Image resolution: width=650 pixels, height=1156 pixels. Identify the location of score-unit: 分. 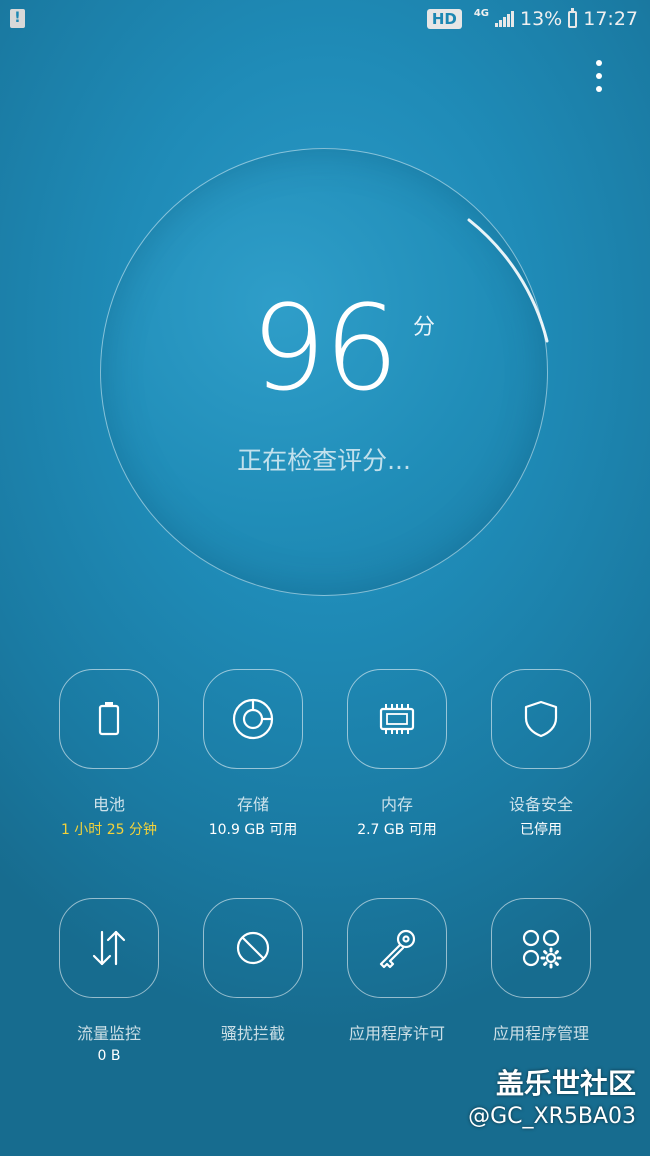
(424, 327).